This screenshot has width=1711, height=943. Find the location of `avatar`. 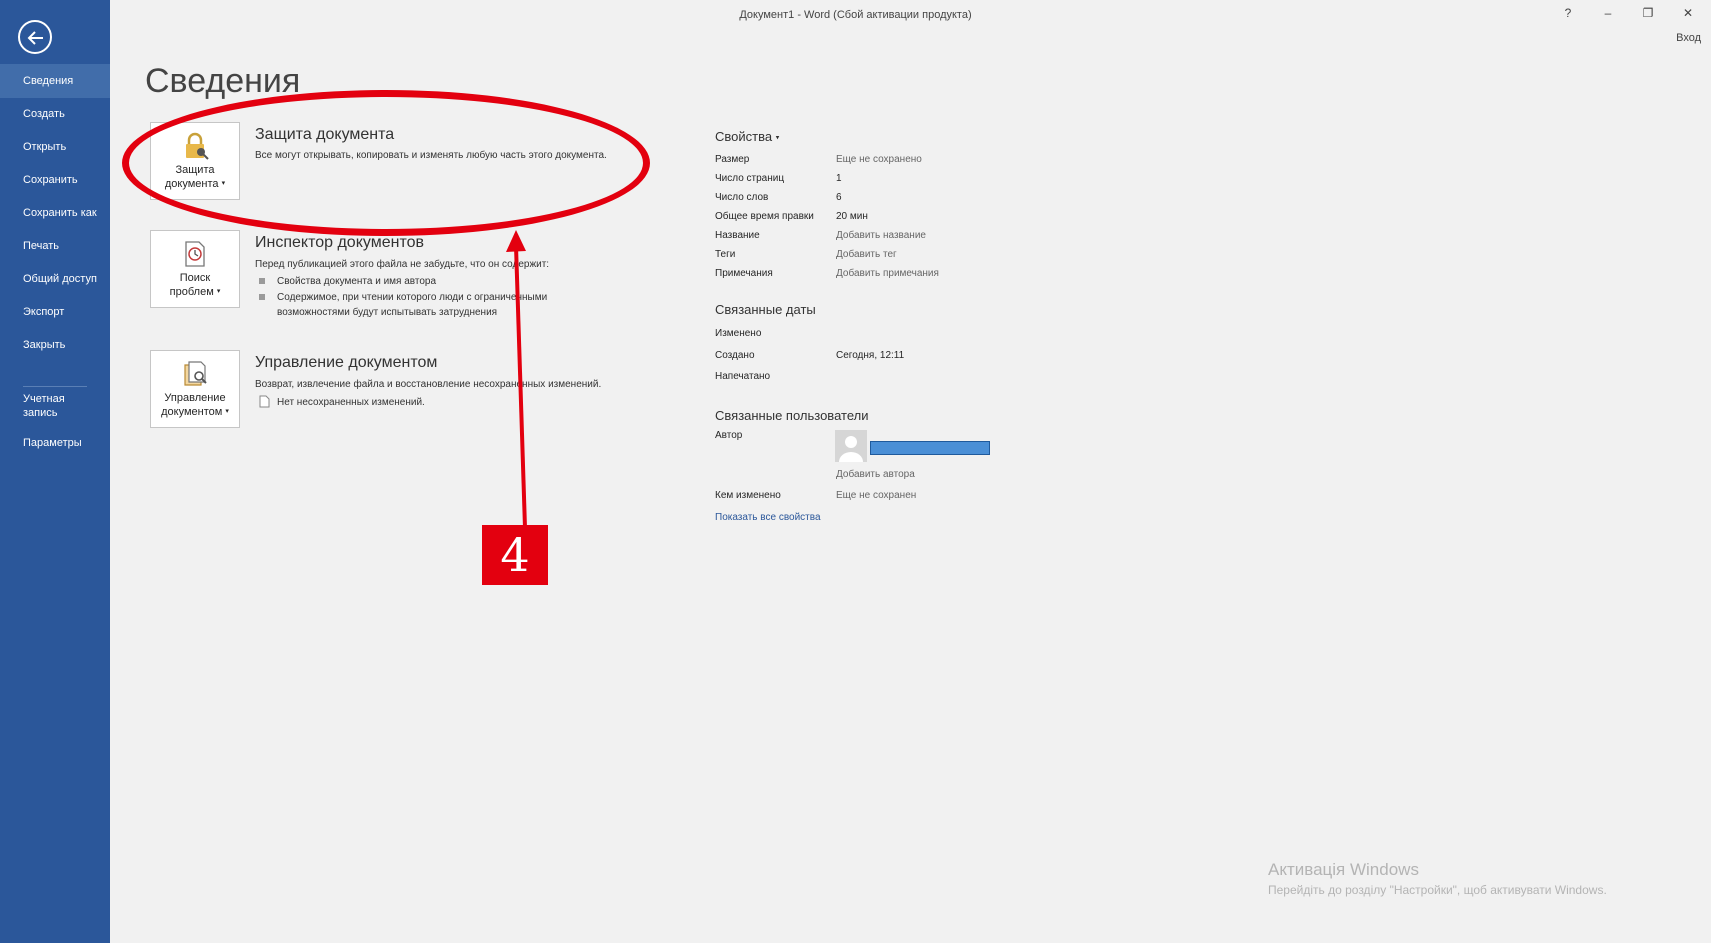

avatar is located at coordinates (851, 446).